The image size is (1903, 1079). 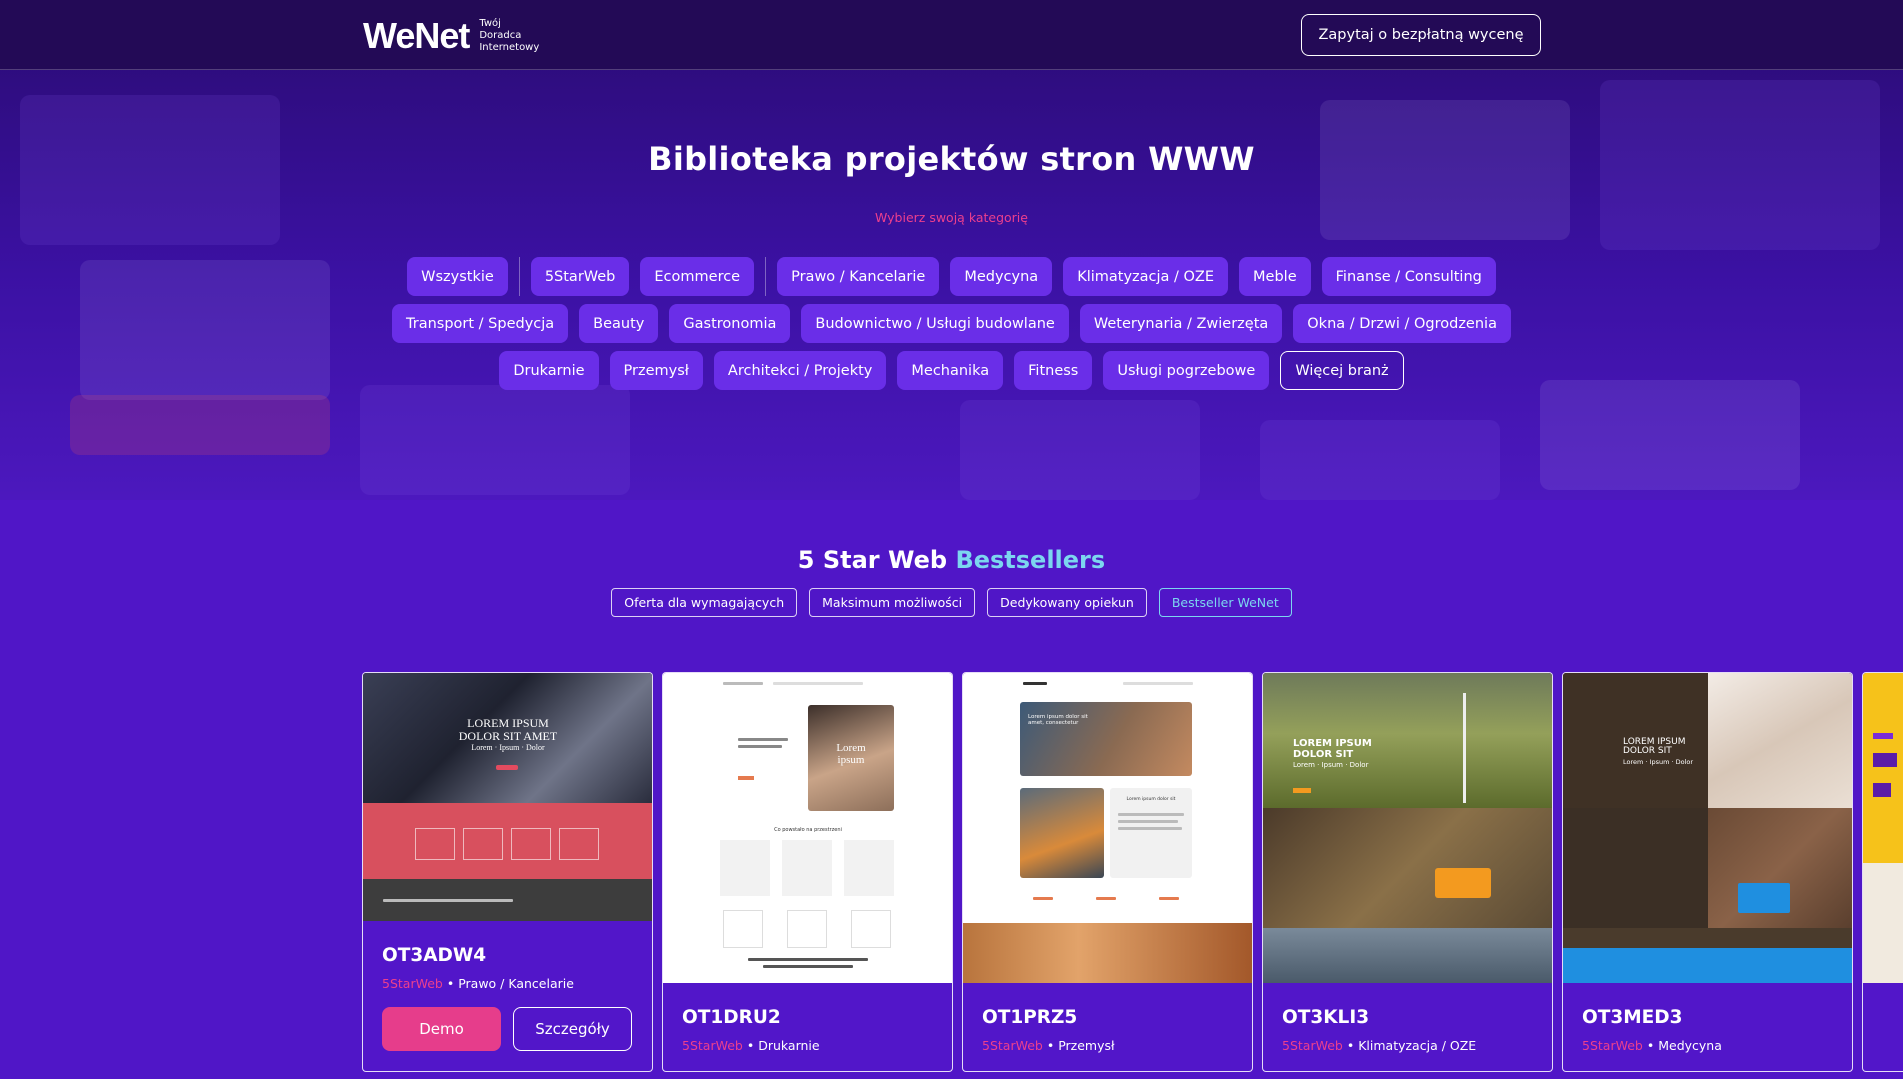 What do you see at coordinates (1342, 370) in the screenshot?
I see `more-categories-button: Więcej branż` at bounding box center [1342, 370].